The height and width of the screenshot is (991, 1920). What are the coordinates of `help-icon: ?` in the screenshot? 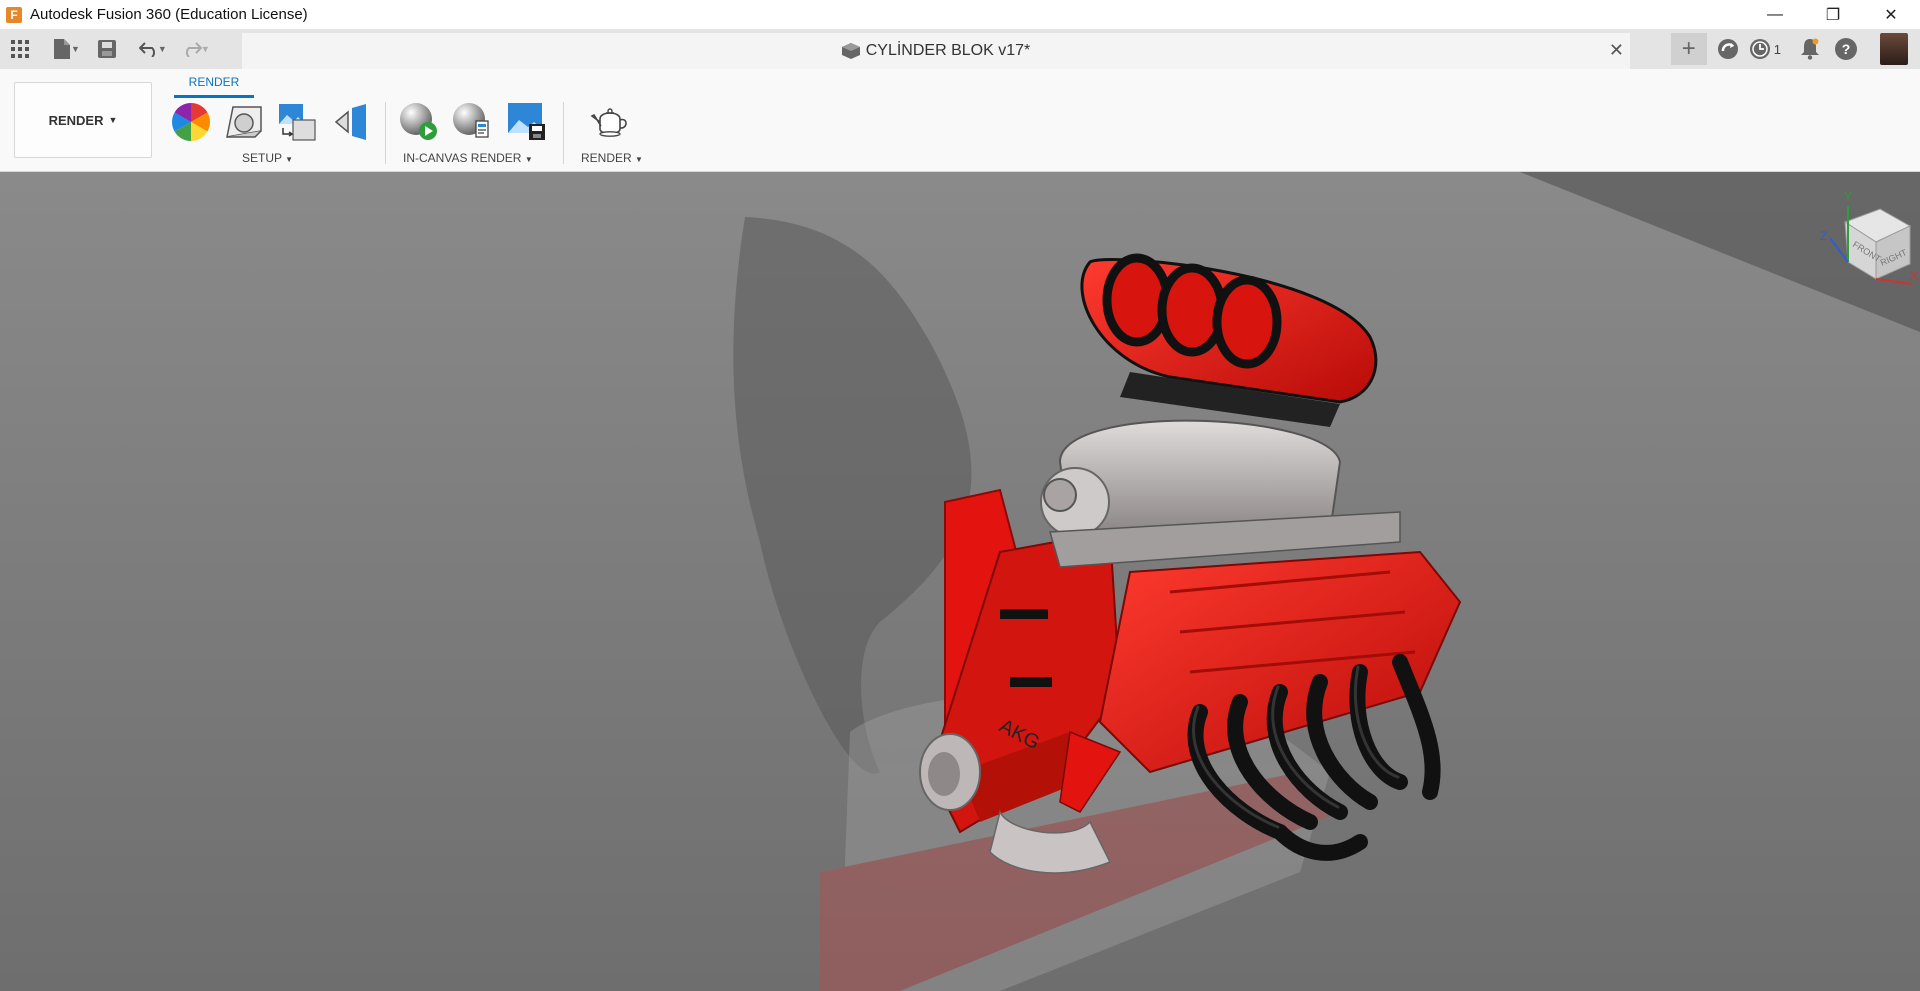 It's located at (1846, 49).